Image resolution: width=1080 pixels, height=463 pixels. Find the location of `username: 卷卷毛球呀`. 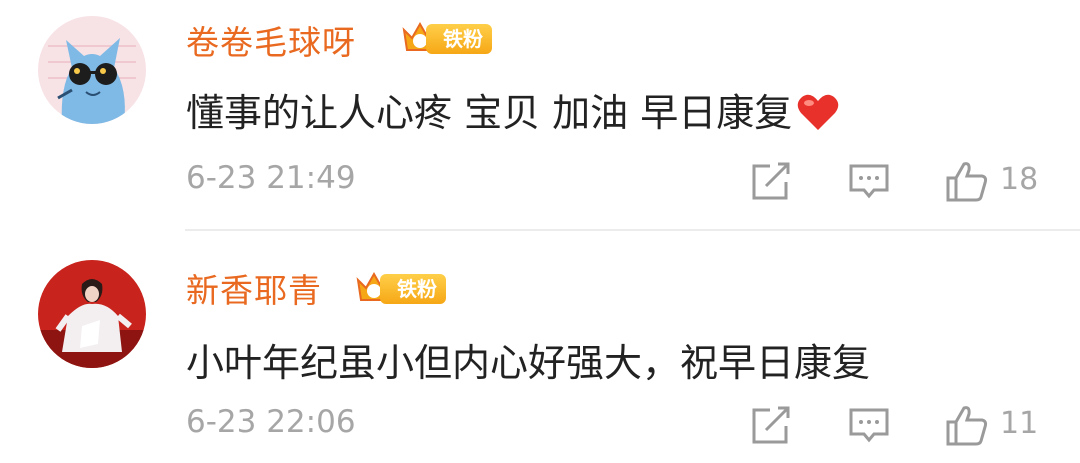

username: 卷卷毛球呀 is located at coordinates (271, 40).